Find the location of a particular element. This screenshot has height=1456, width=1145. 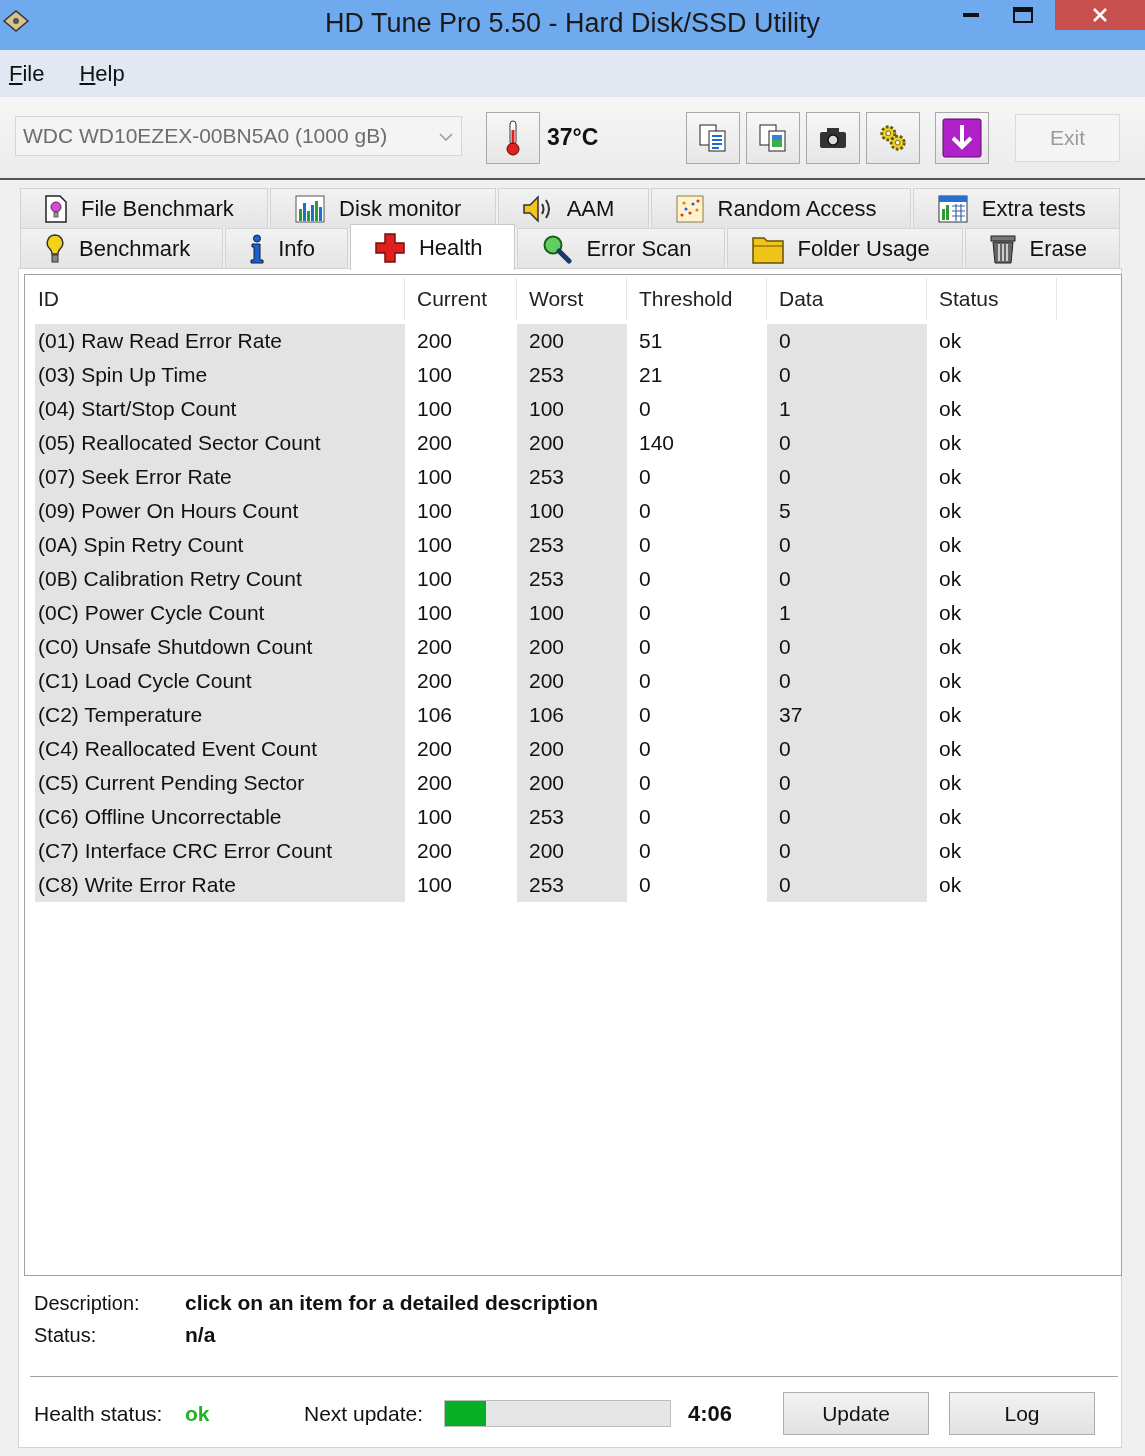

bar-chart-icon is located at coordinates (310, 208).